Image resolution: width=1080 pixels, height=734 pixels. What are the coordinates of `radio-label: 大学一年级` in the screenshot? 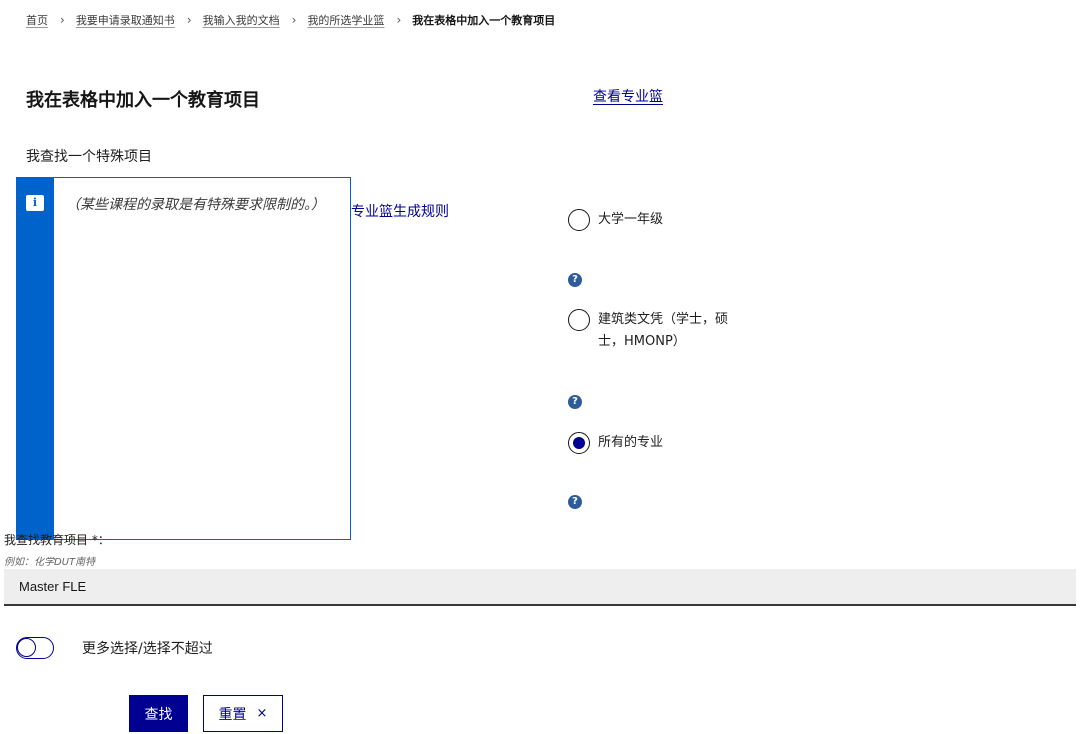 It's located at (631, 219).